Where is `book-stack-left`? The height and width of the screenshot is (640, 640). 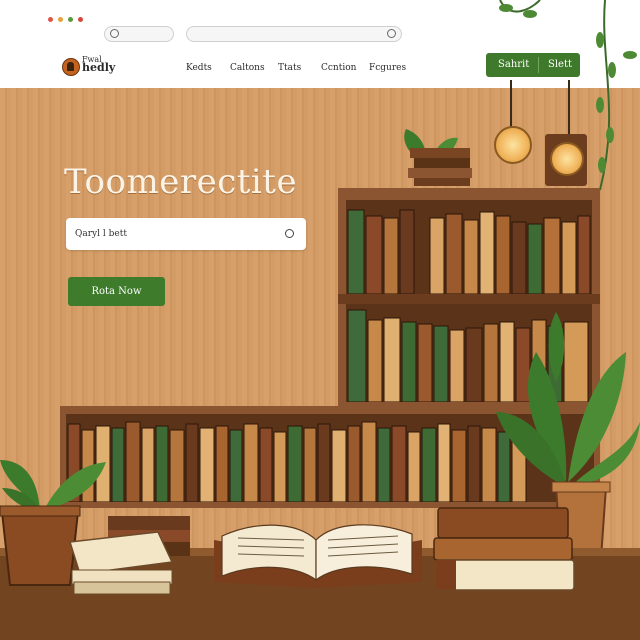 book-stack-left is located at coordinates (129, 555).